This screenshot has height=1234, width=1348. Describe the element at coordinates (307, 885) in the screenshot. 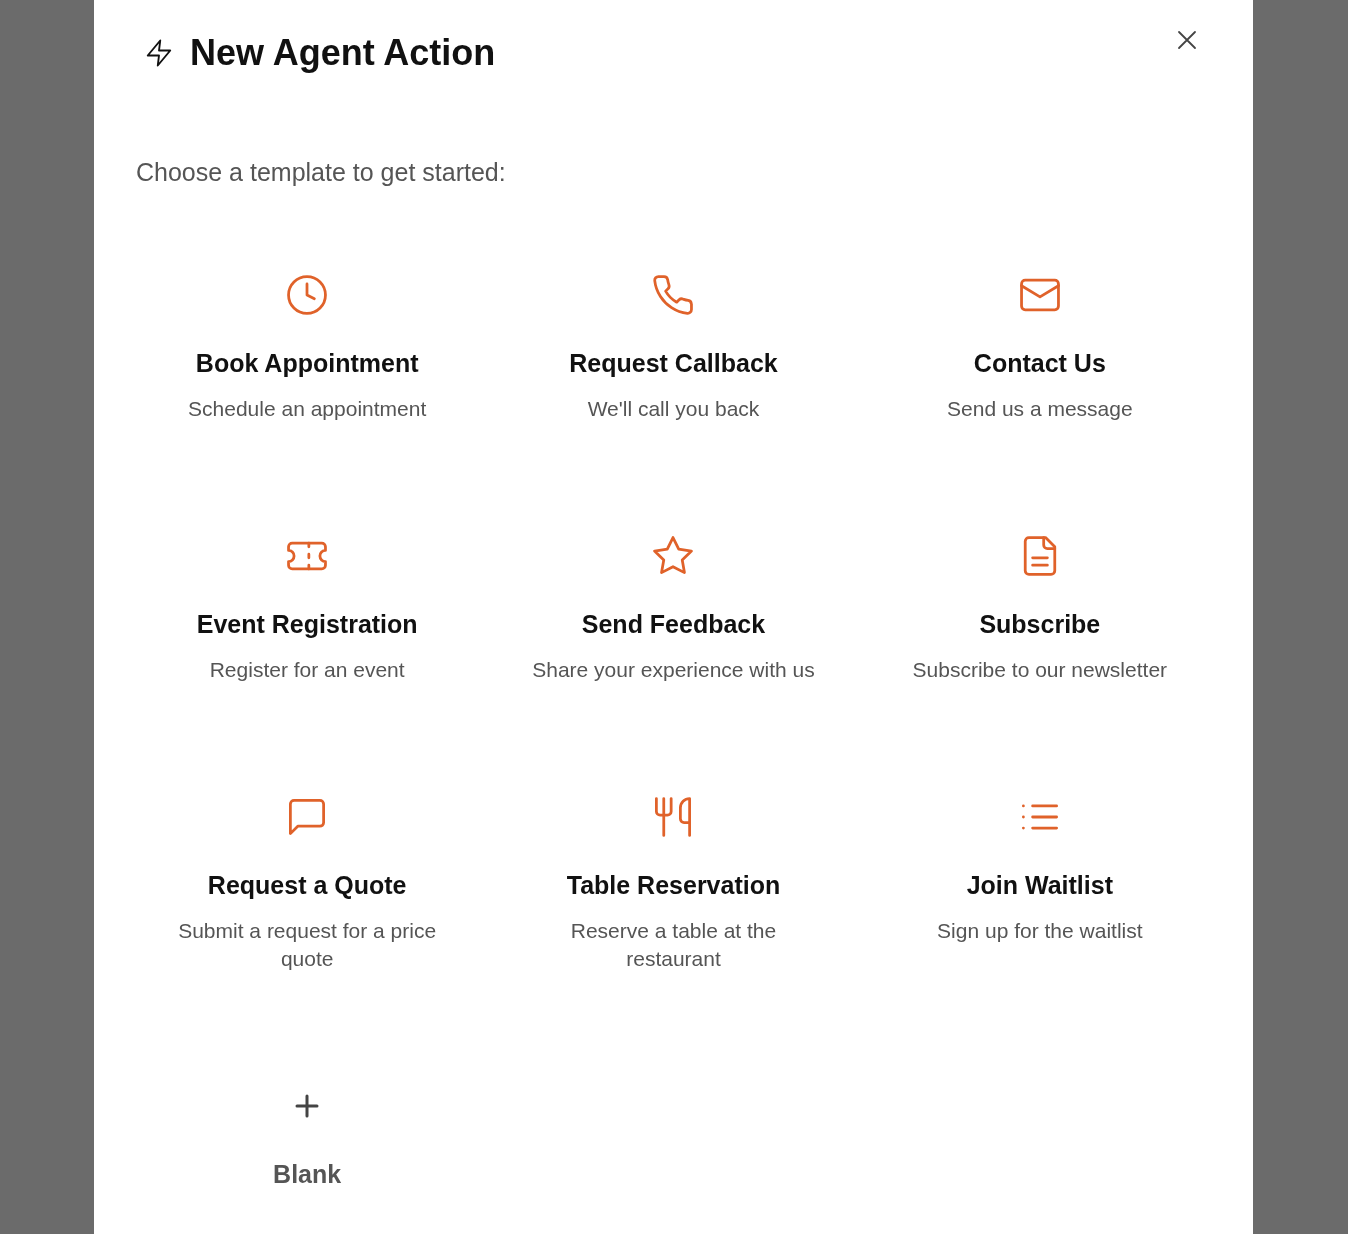

I see `template-title: Request a Quote` at that location.